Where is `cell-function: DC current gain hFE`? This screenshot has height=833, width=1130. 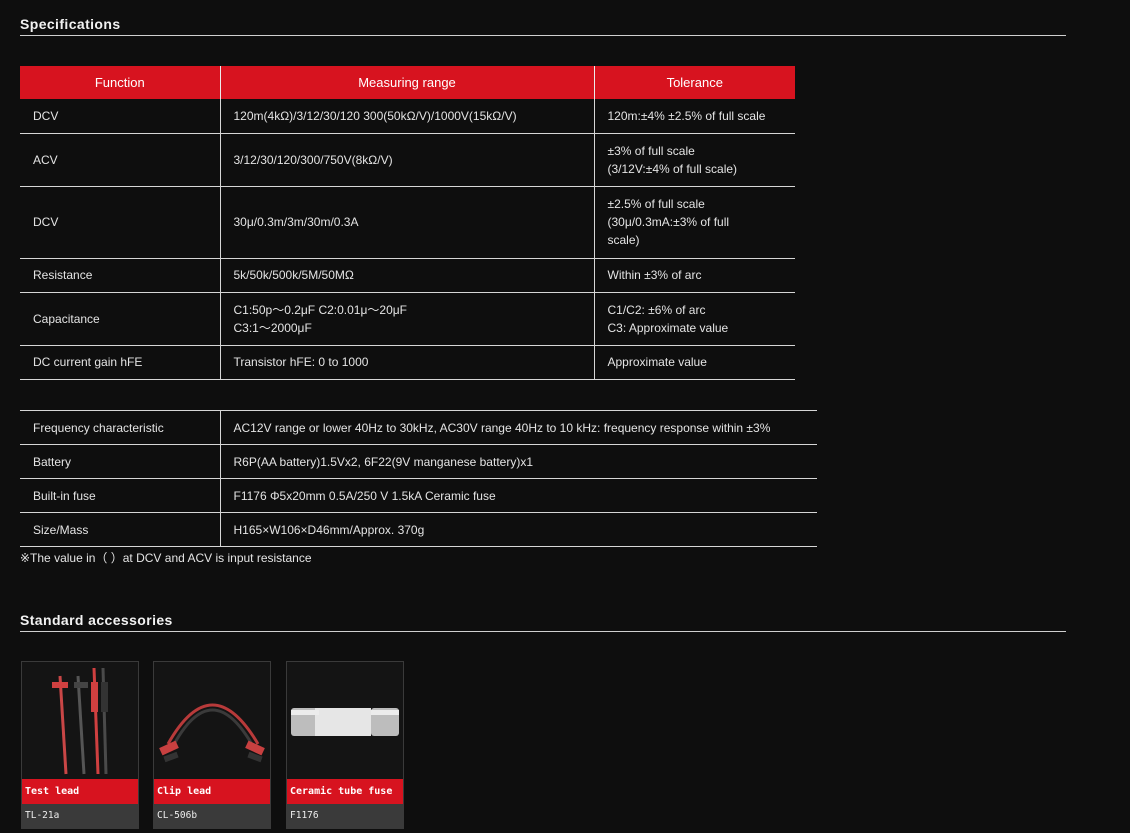 cell-function: DC current gain hFE is located at coordinates (120, 362).